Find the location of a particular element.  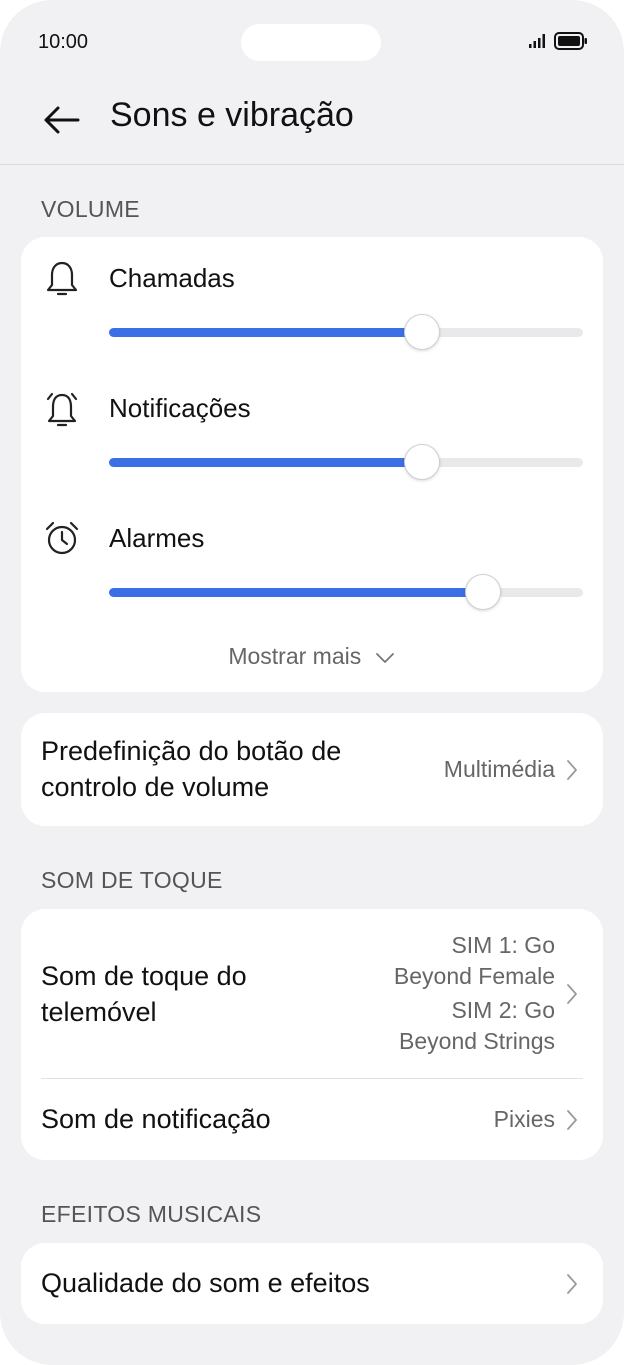

volume-label-notifications: Notificações is located at coordinates (180, 408).